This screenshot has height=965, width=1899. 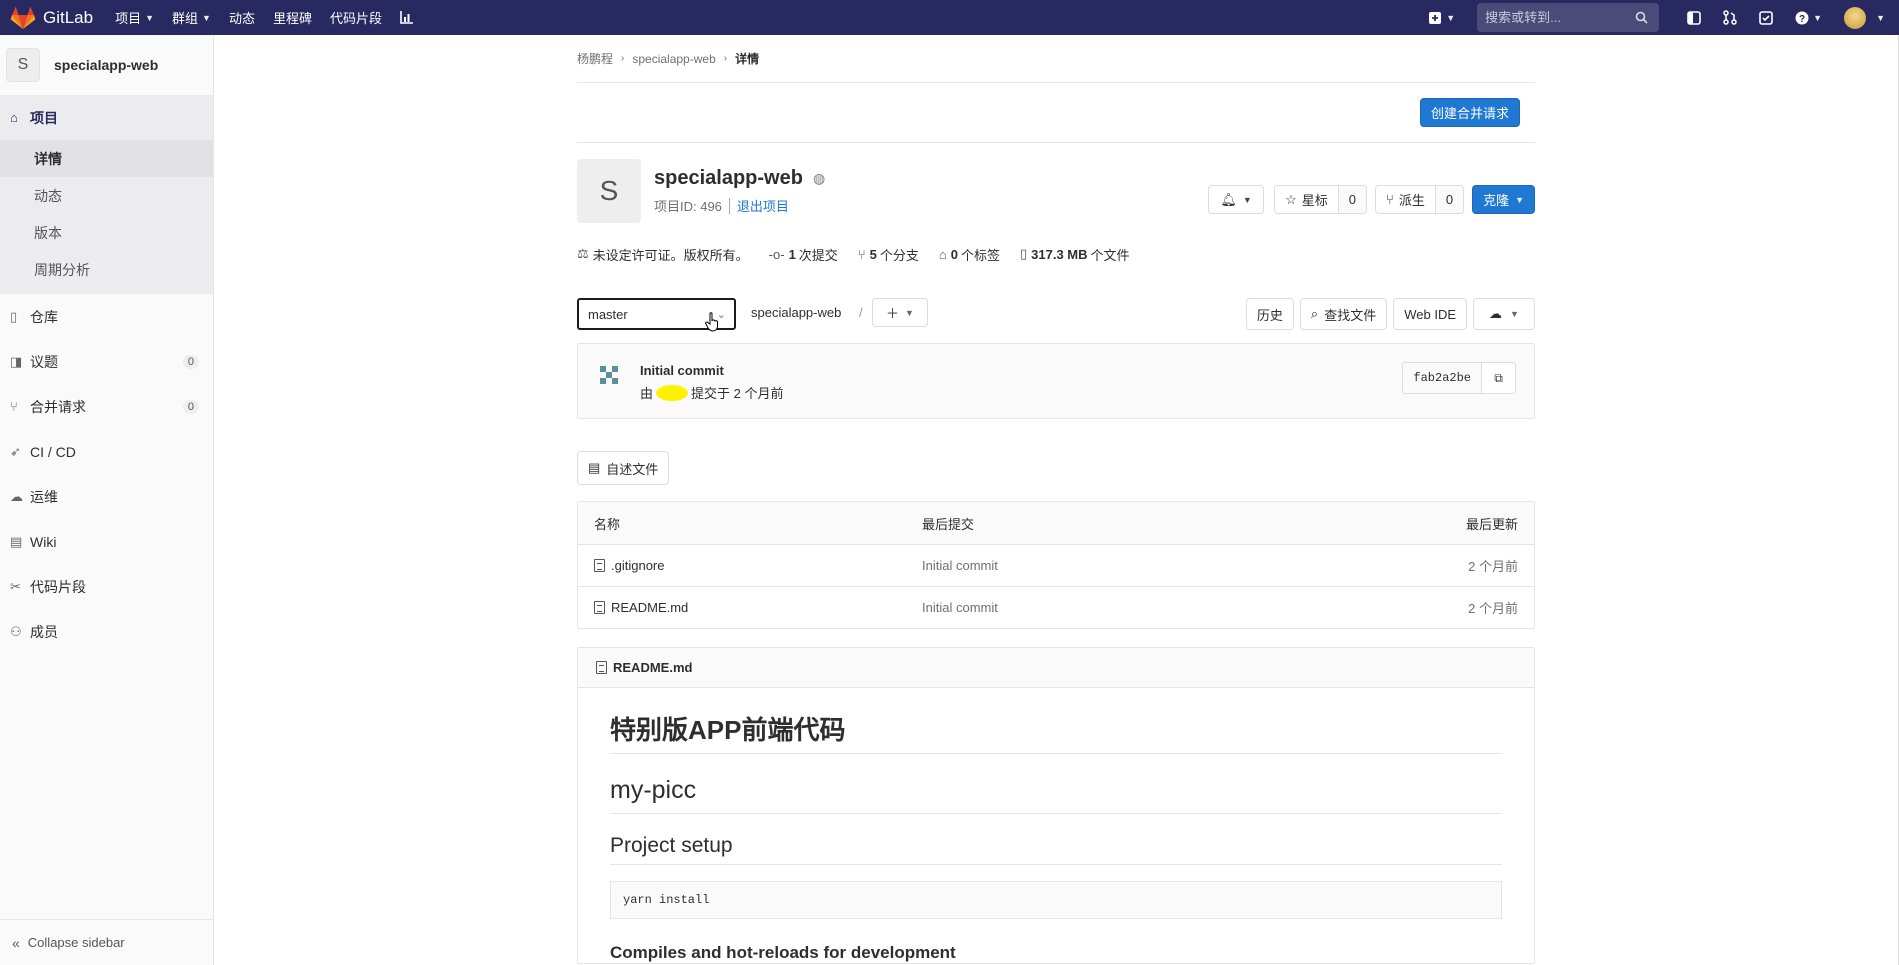 What do you see at coordinates (14, 316) in the screenshot?
I see `doc-icon: ▯` at bounding box center [14, 316].